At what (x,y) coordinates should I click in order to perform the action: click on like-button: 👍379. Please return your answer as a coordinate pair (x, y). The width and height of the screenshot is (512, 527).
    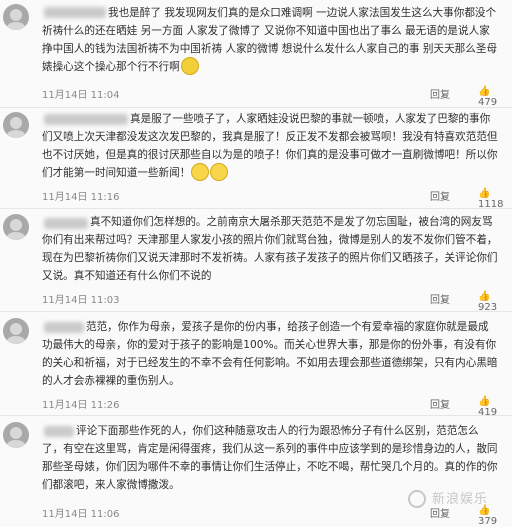
    Looking at the image, I should click on (488, 516).